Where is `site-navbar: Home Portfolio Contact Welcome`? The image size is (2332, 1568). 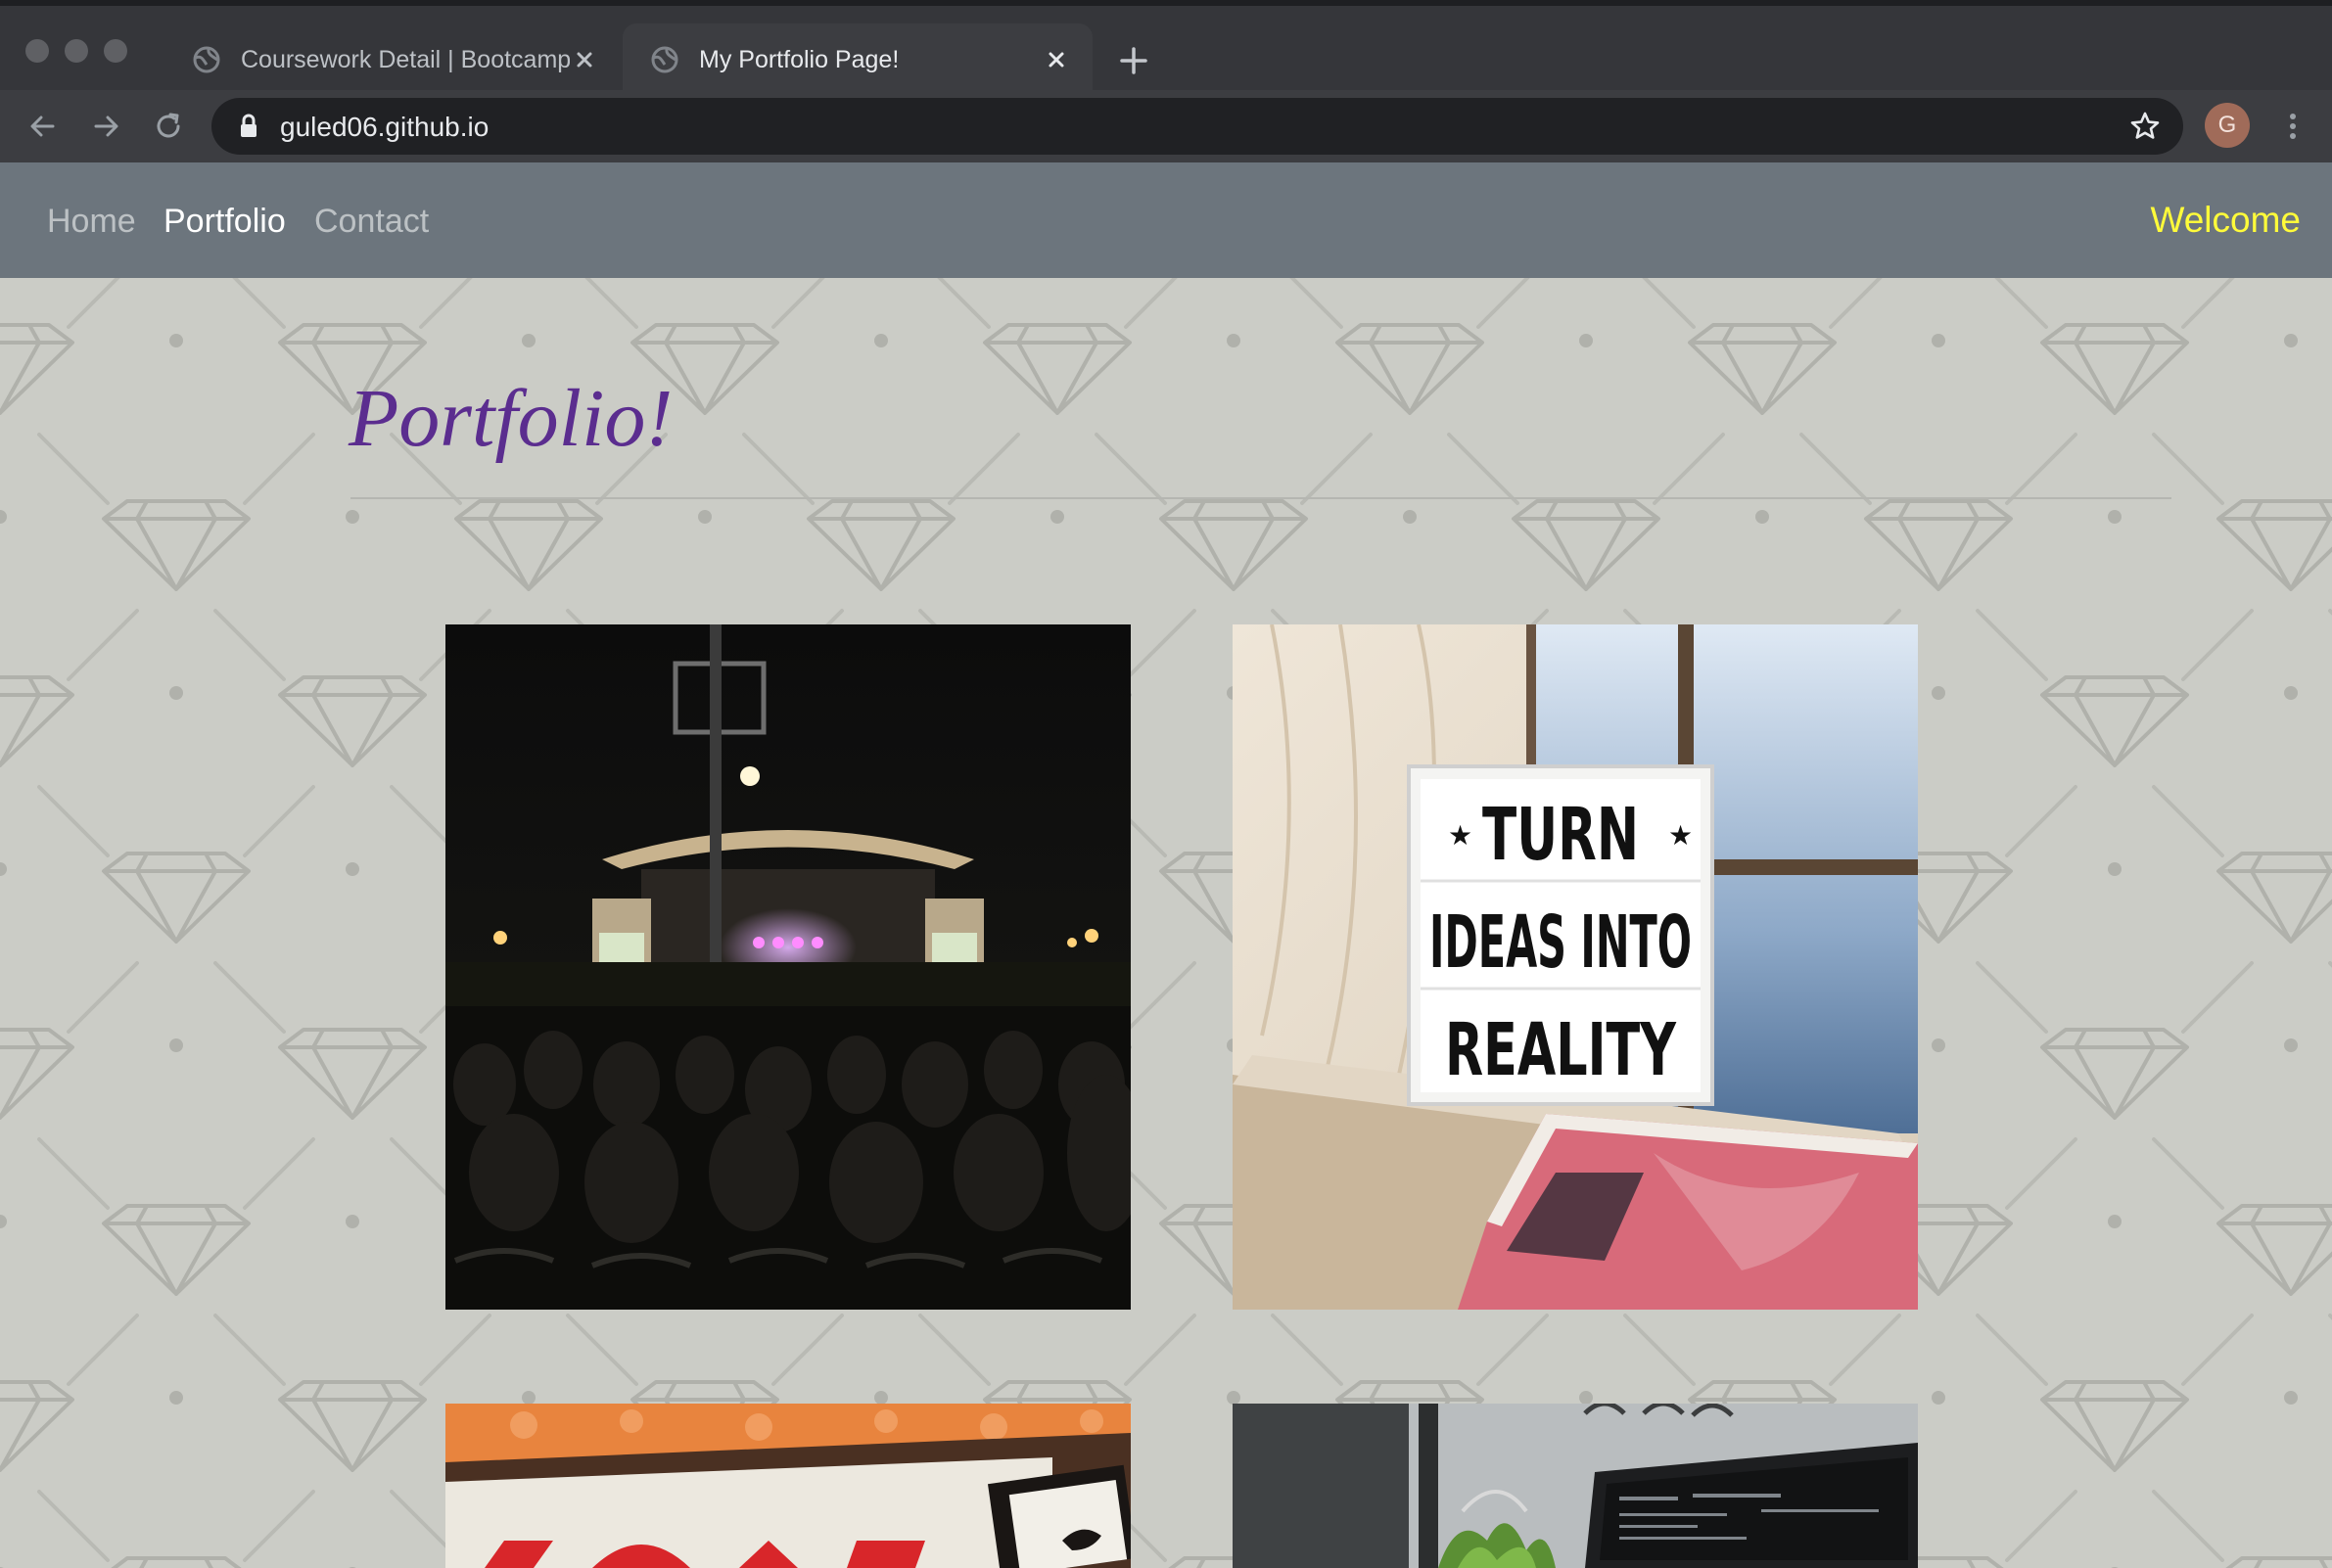 site-navbar: Home Portfolio Contact Welcome is located at coordinates (1166, 220).